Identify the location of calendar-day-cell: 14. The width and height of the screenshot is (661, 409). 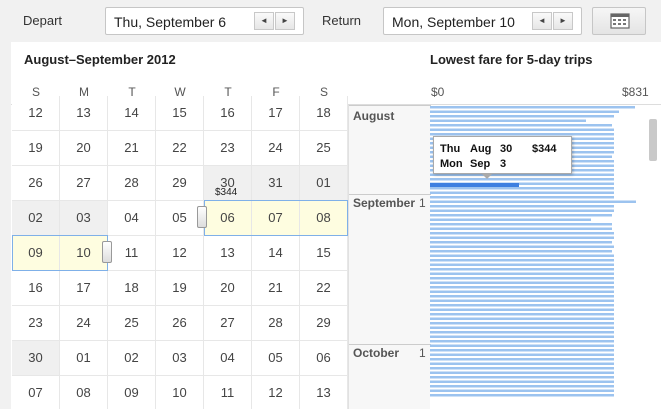
(132, 113).